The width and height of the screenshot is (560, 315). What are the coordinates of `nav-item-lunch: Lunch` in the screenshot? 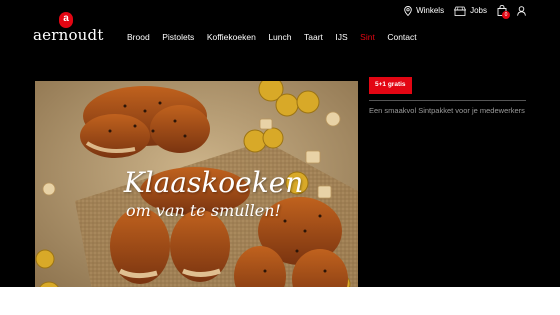 It's located at (279, 37).